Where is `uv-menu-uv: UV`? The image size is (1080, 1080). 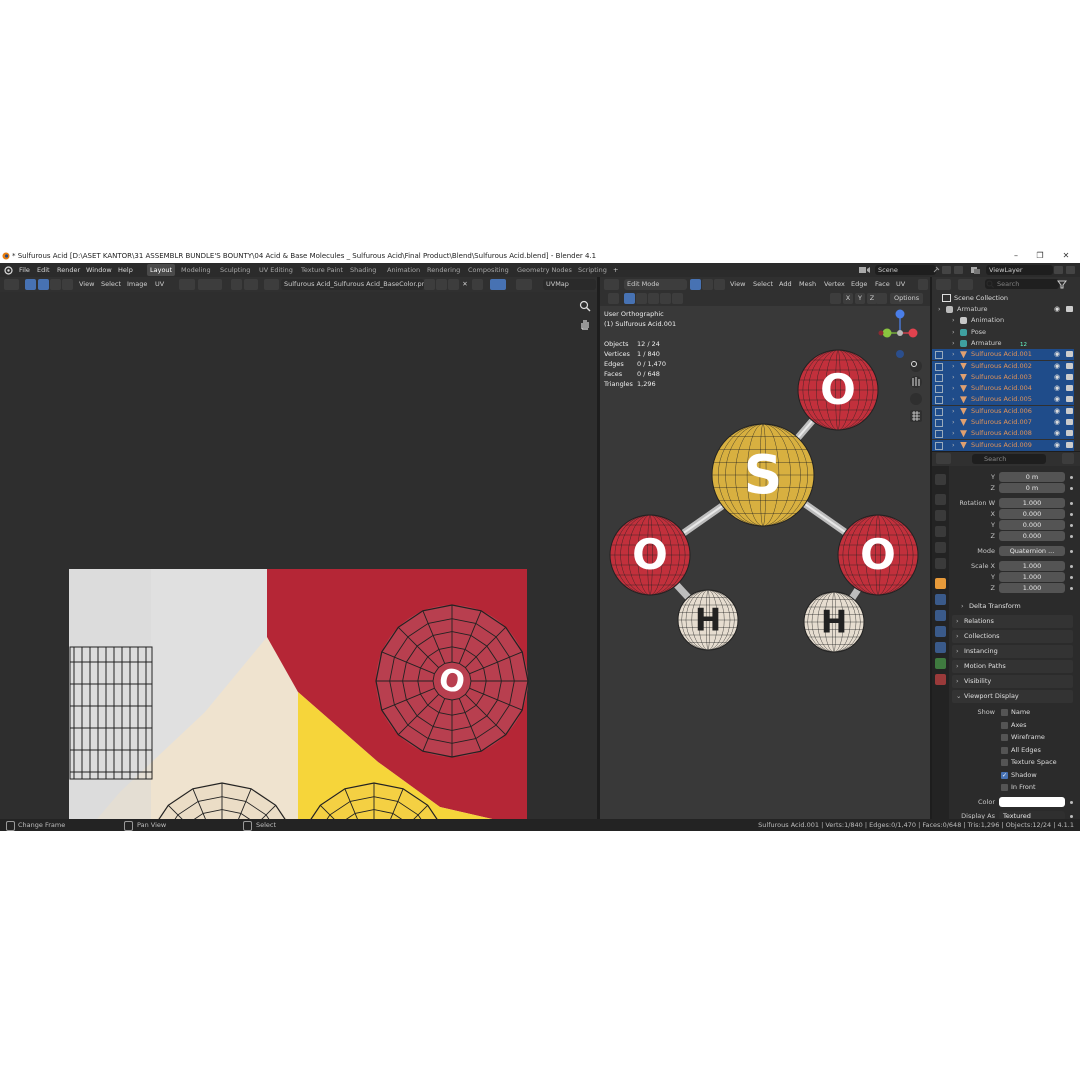
uv-menu-uv: UV is located at coordinates (159, 284).